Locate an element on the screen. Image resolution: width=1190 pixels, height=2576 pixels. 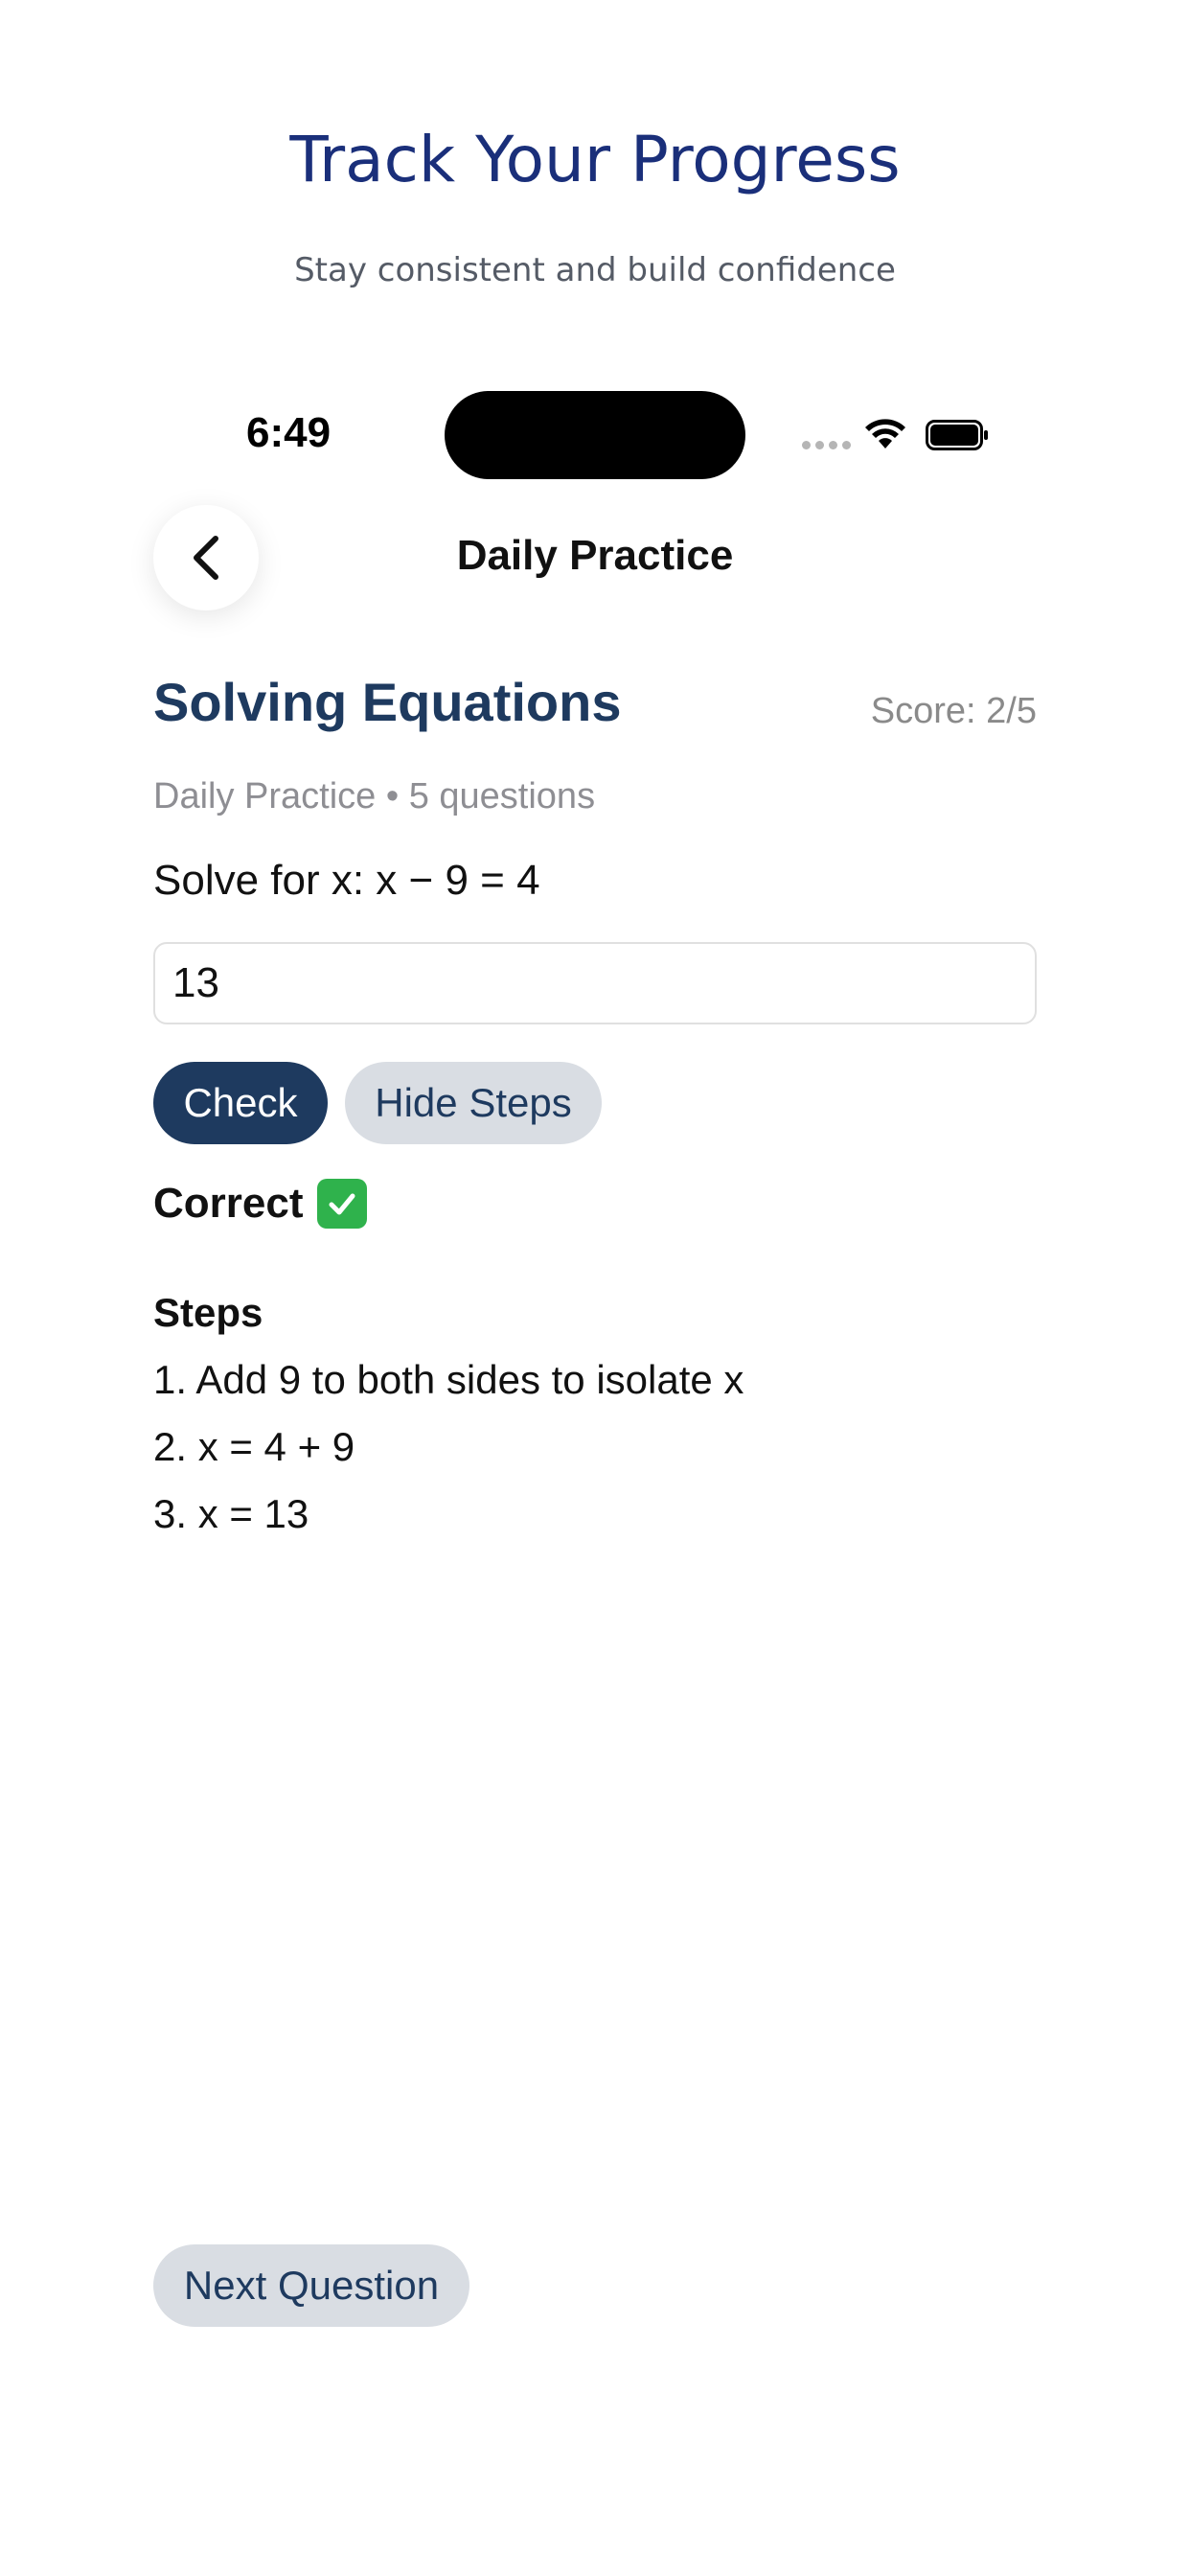
next-question-button: Next Question is located at coordinates (311, 2285).